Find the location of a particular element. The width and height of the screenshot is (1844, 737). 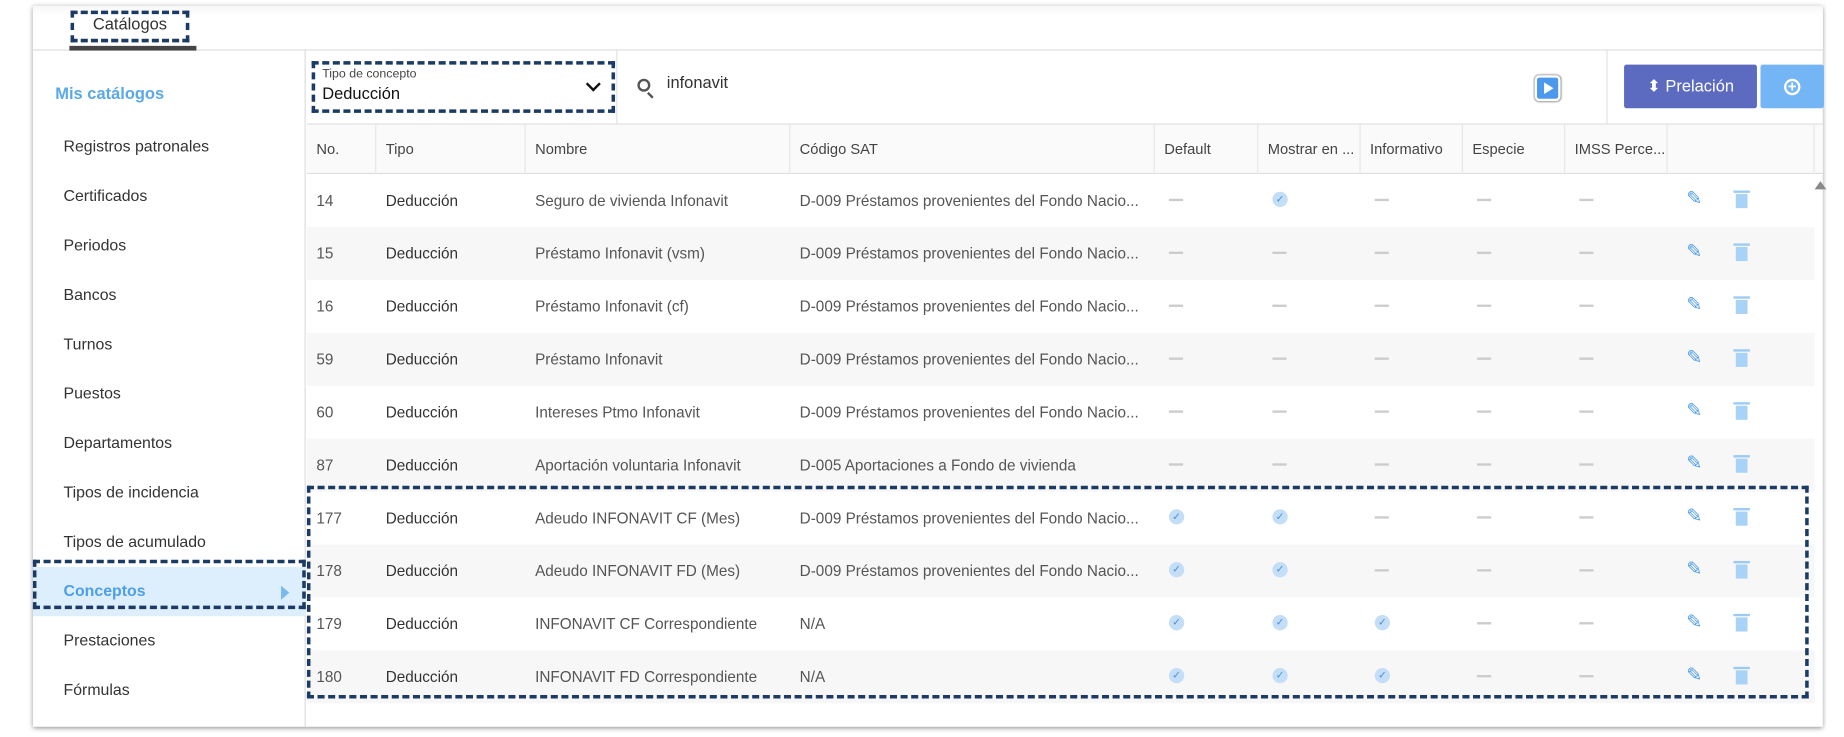

concept-type-select: Tipo de concepto Deducción is located at coordinates (463, 88).